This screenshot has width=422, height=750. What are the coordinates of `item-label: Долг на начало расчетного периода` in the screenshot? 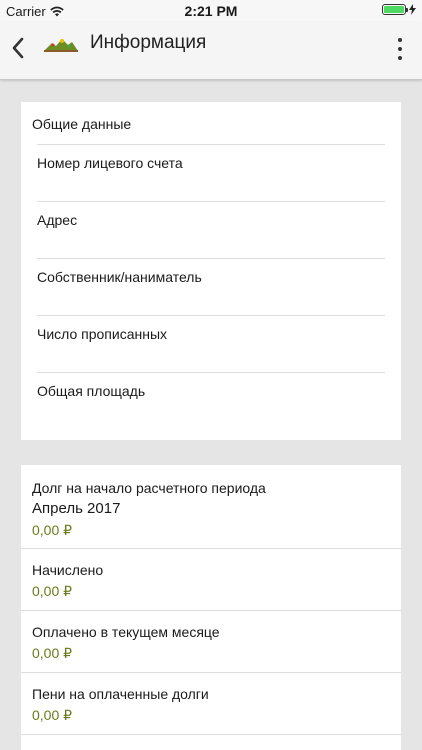 It's located at (149, 488).